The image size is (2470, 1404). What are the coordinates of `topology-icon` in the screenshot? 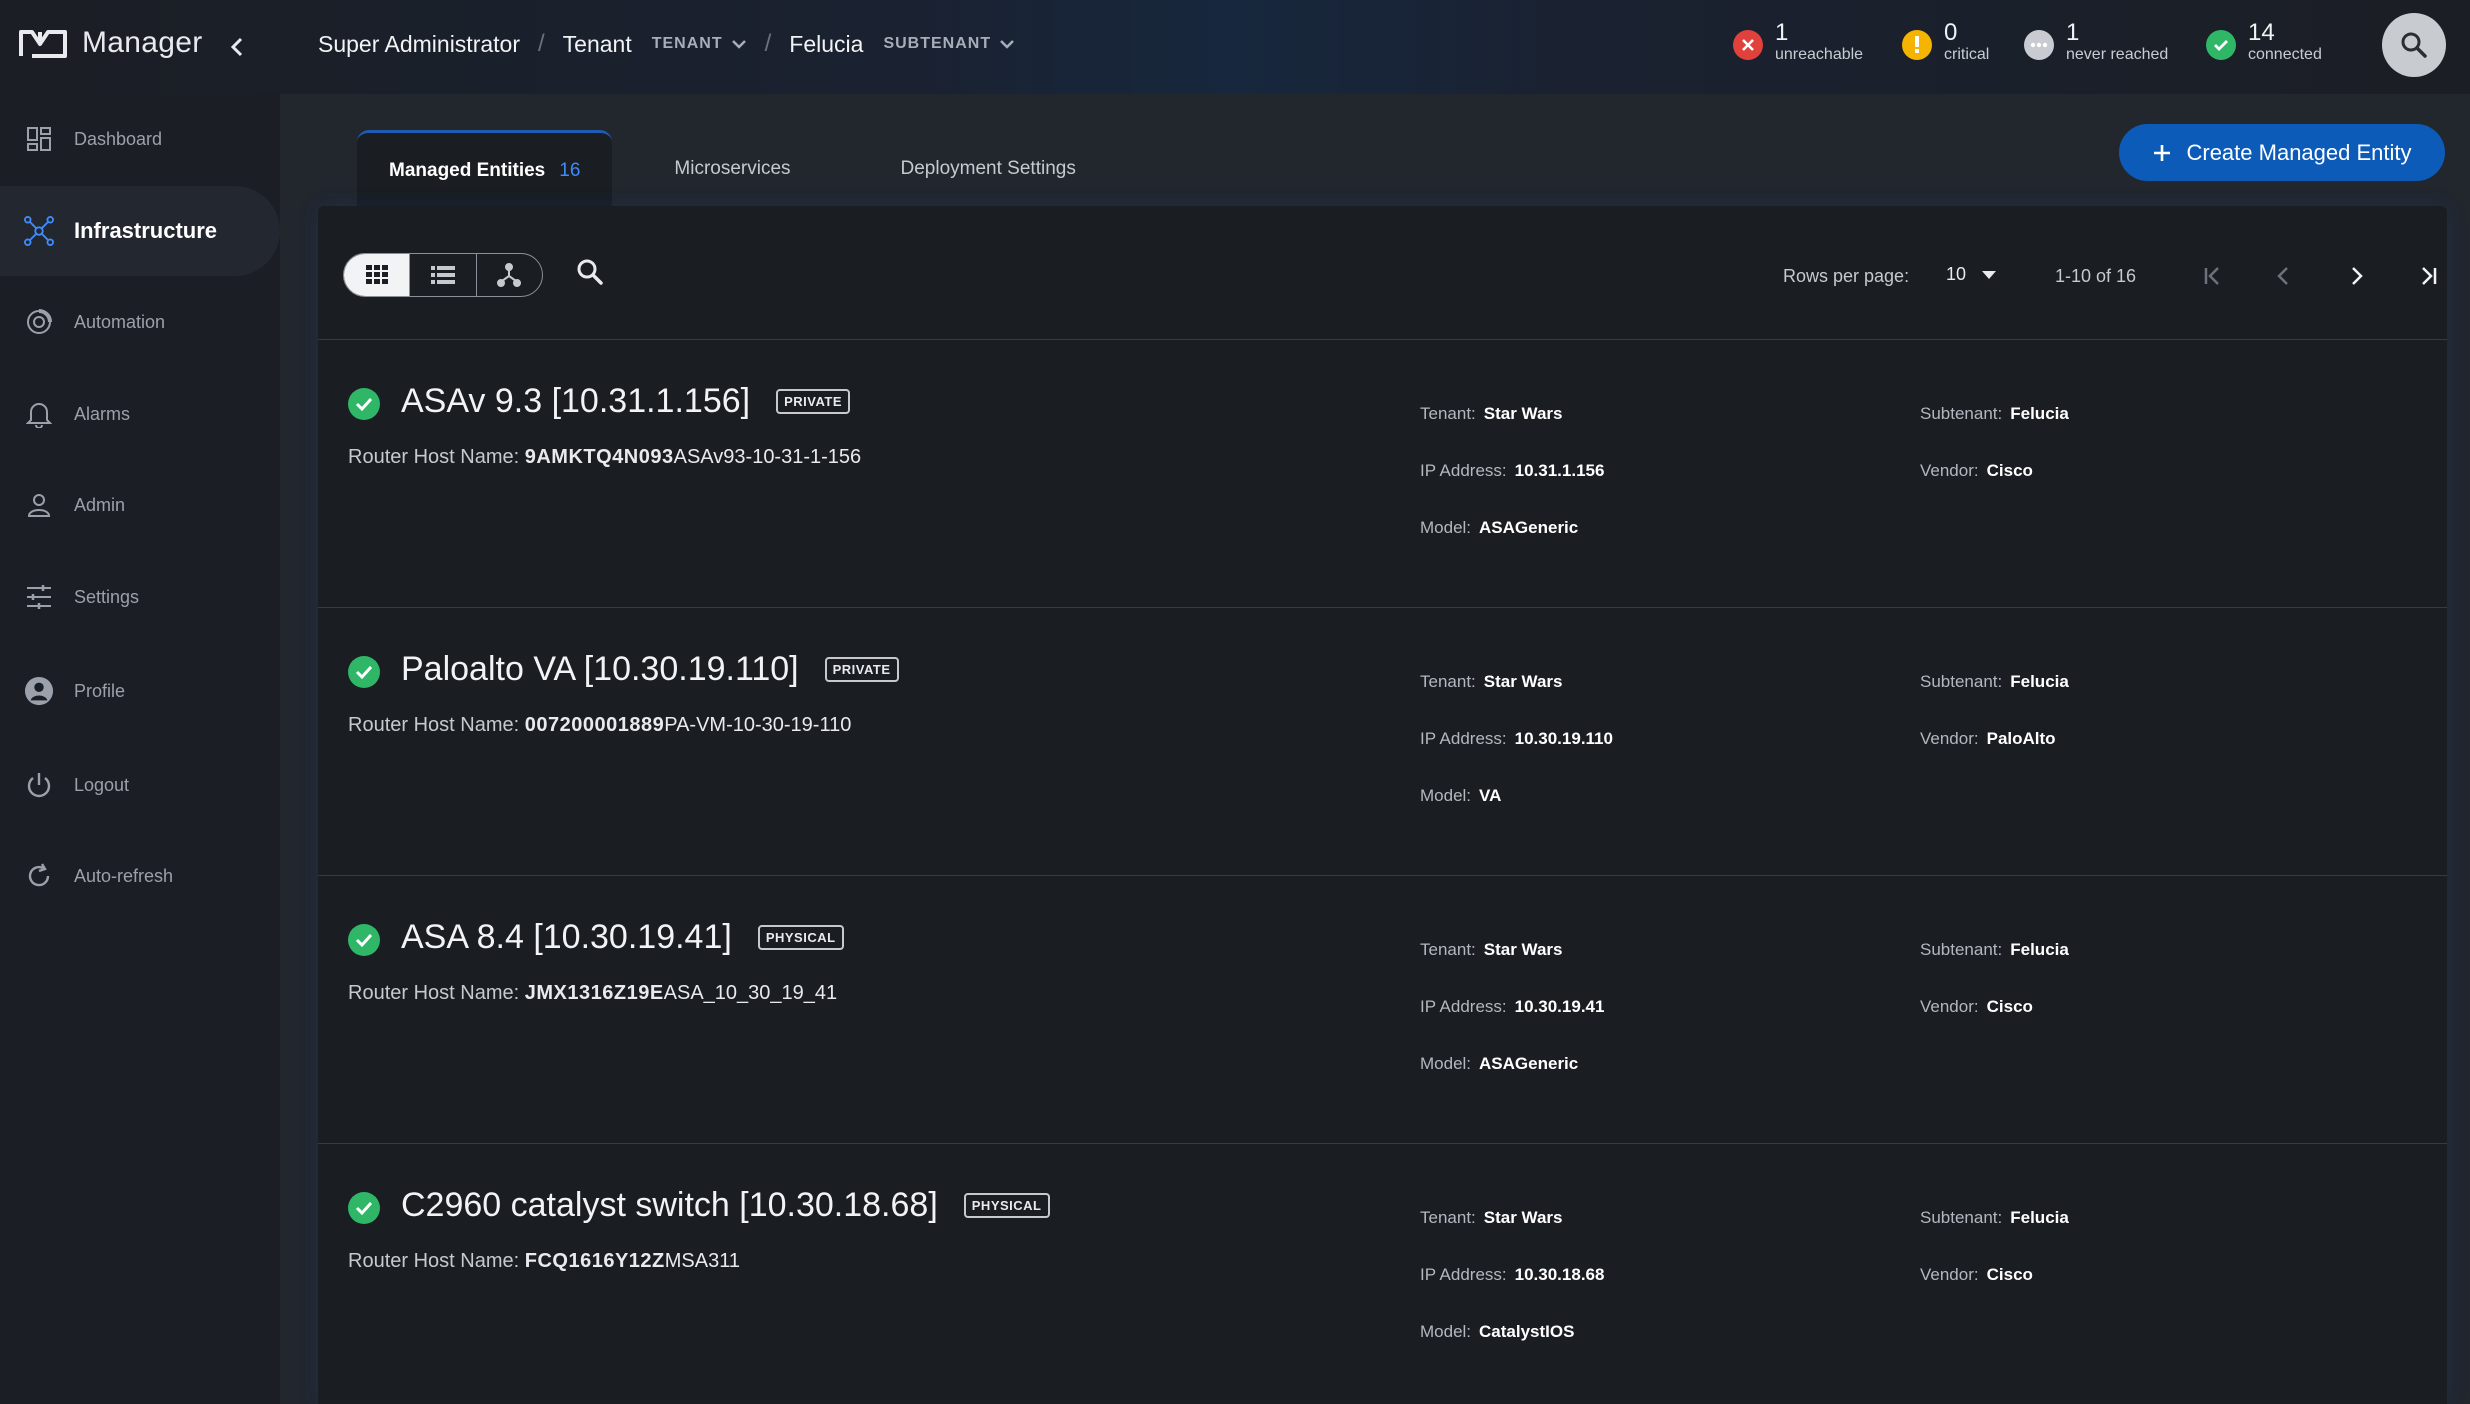 It's located at (509, 275).